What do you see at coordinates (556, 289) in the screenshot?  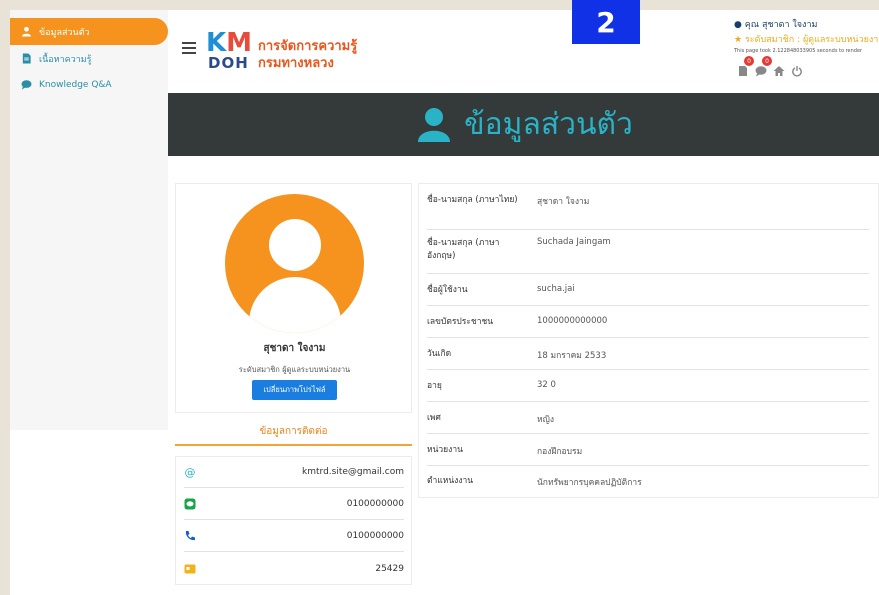 I see `info-value: sucha.jai` at bounding box center [556, 289].